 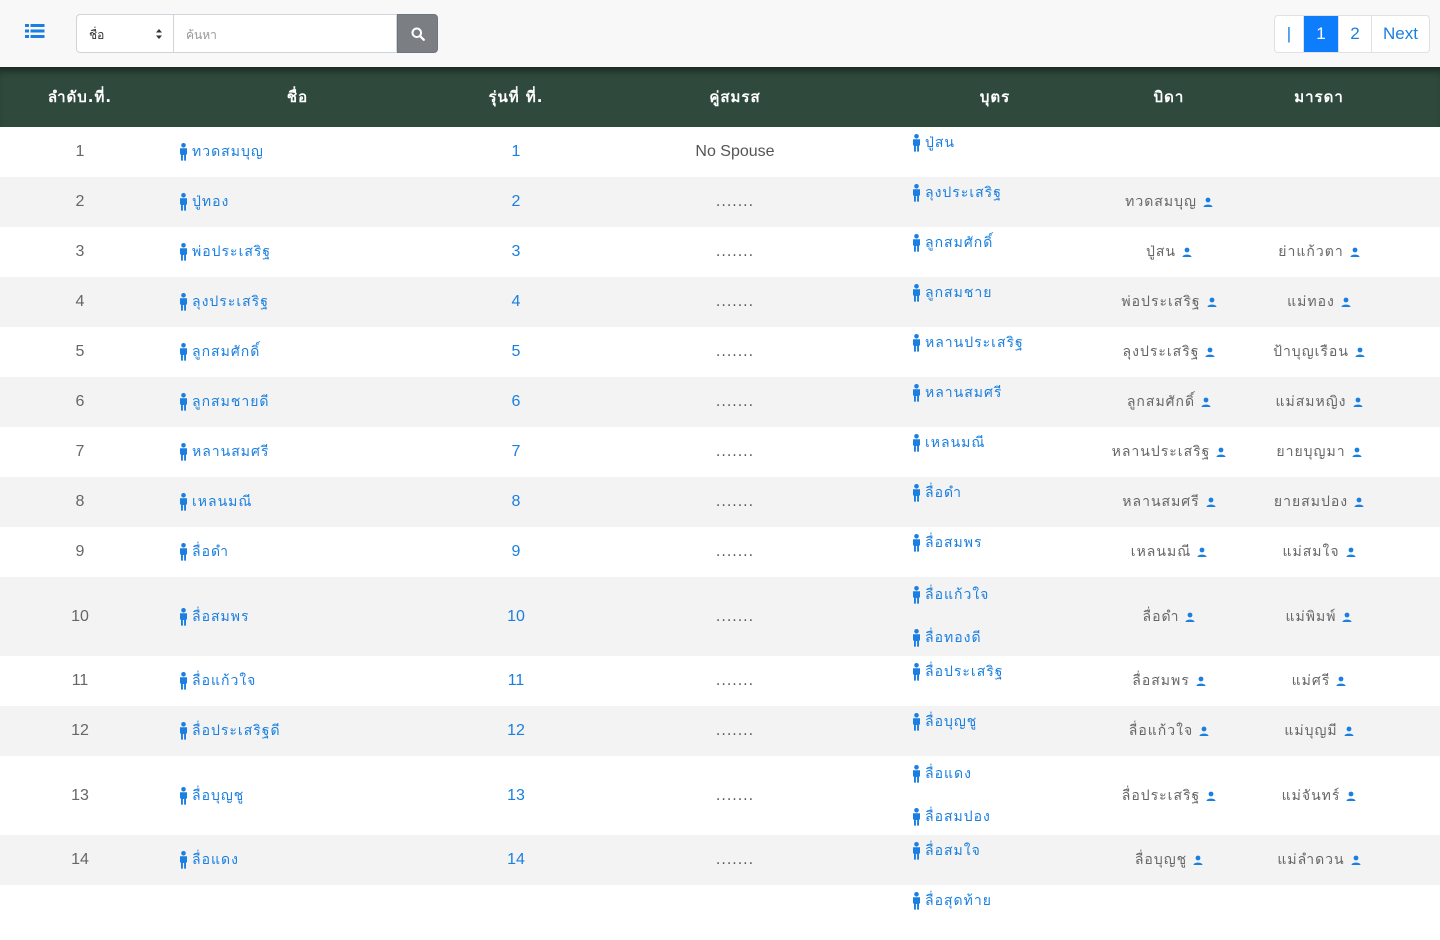 I want to click on father-link: ลื่อแก้วใจ, so click(x=1169, y=731).